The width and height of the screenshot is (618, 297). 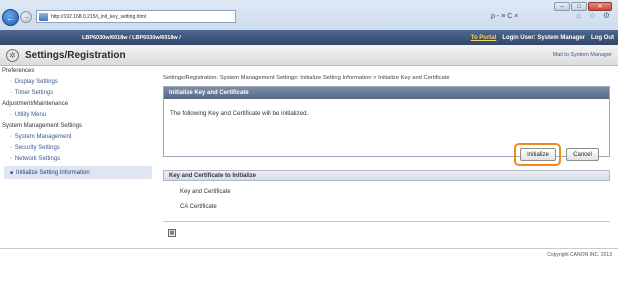 What do you see at coordinates (34, 82) in the screenshot?
I see `sidebar-item-display-settings: Display Settings` at bounding box center [34, 82].